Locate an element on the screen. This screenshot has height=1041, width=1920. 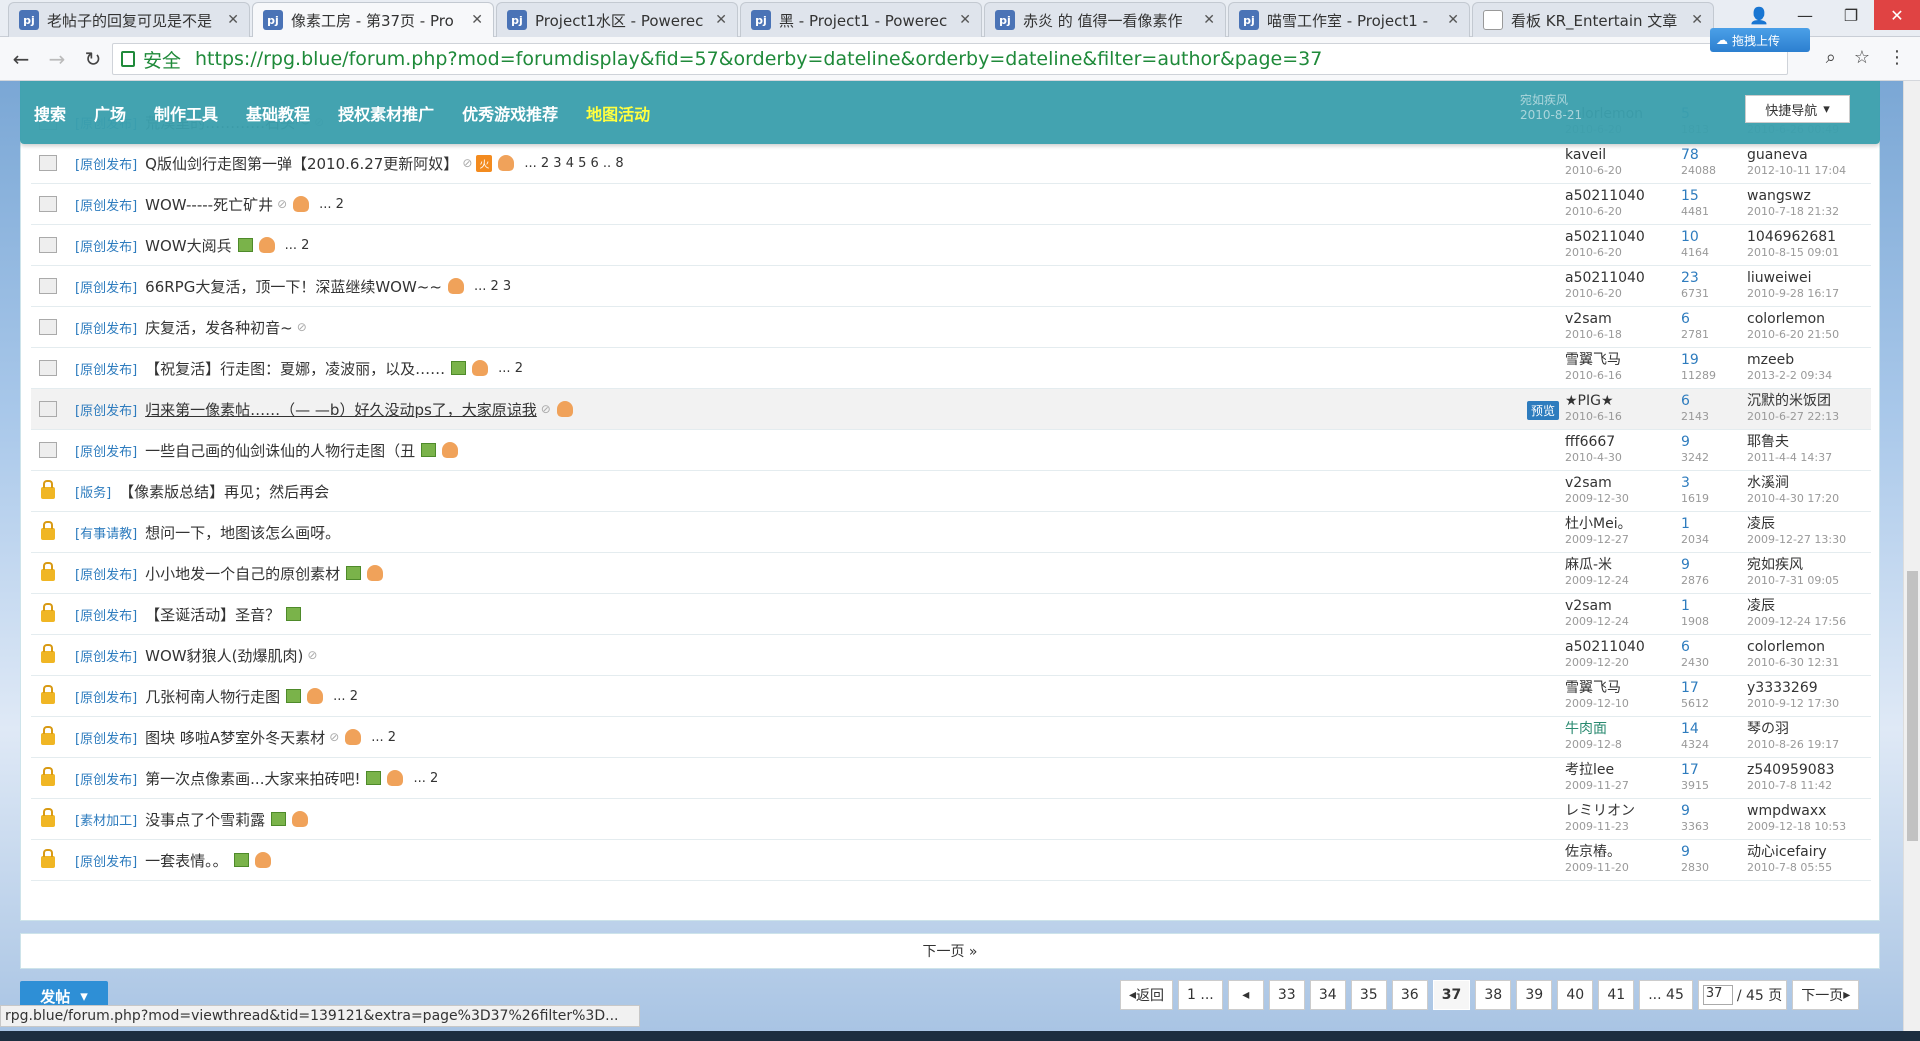
nav-item: 搜索 is located at coordinates (50, 113).